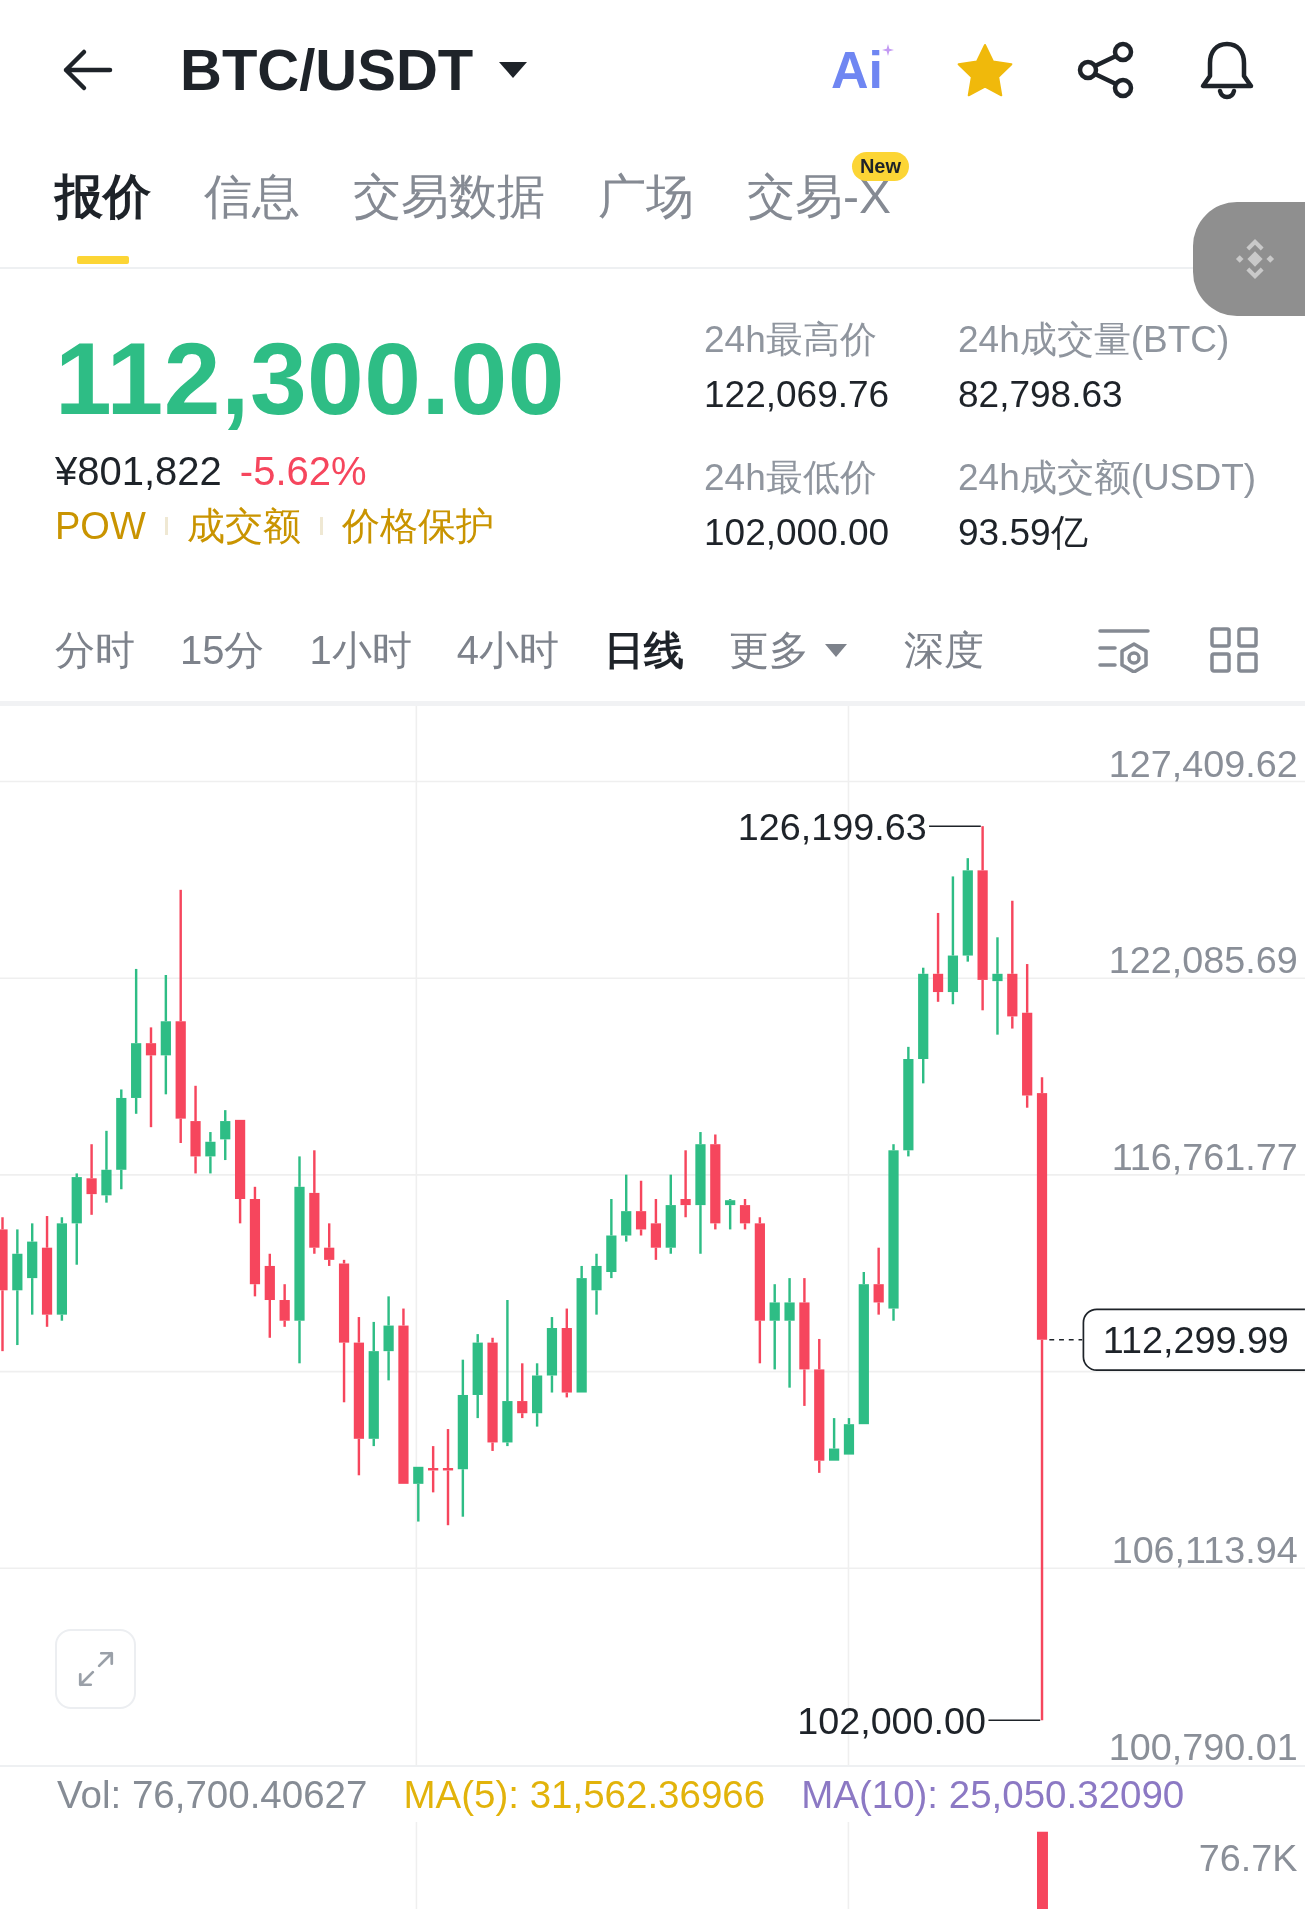 The image size is (1305, 1909). I want to click on last-price-tag: 112,299.99, so click(1193, 1339).